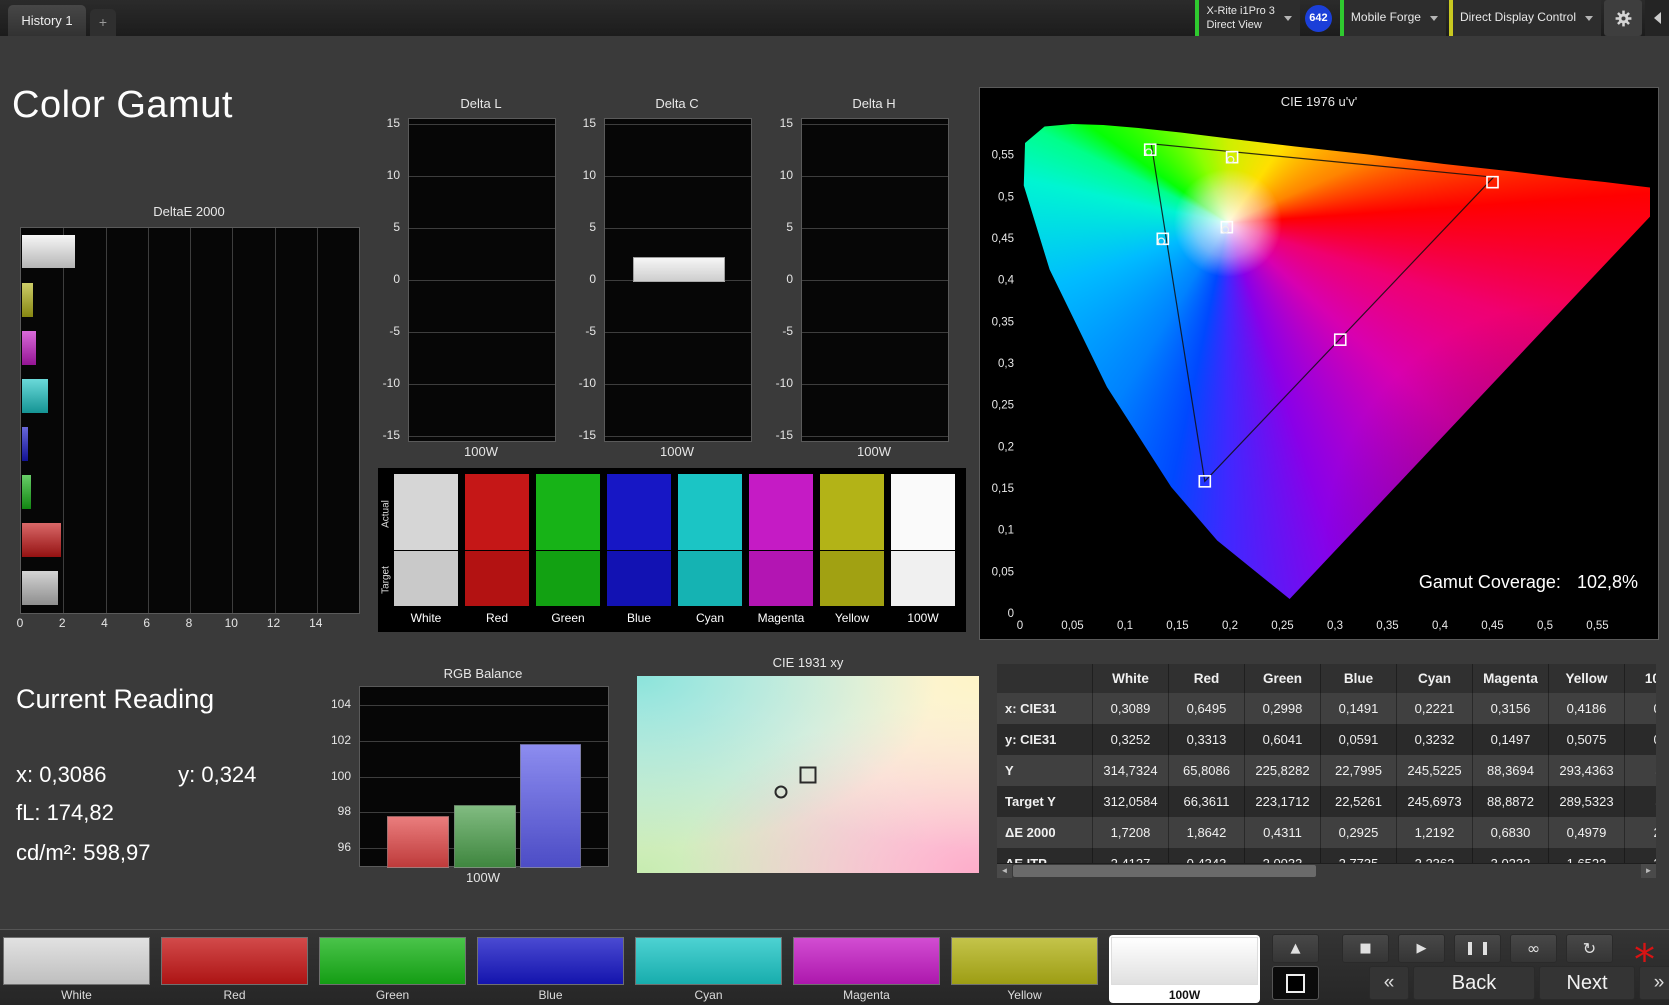 This screenshot has width=1669, height=1005. Describe the element at coordinates (1474, 983) in the screenshot. I see `back-button: Back` at that location.